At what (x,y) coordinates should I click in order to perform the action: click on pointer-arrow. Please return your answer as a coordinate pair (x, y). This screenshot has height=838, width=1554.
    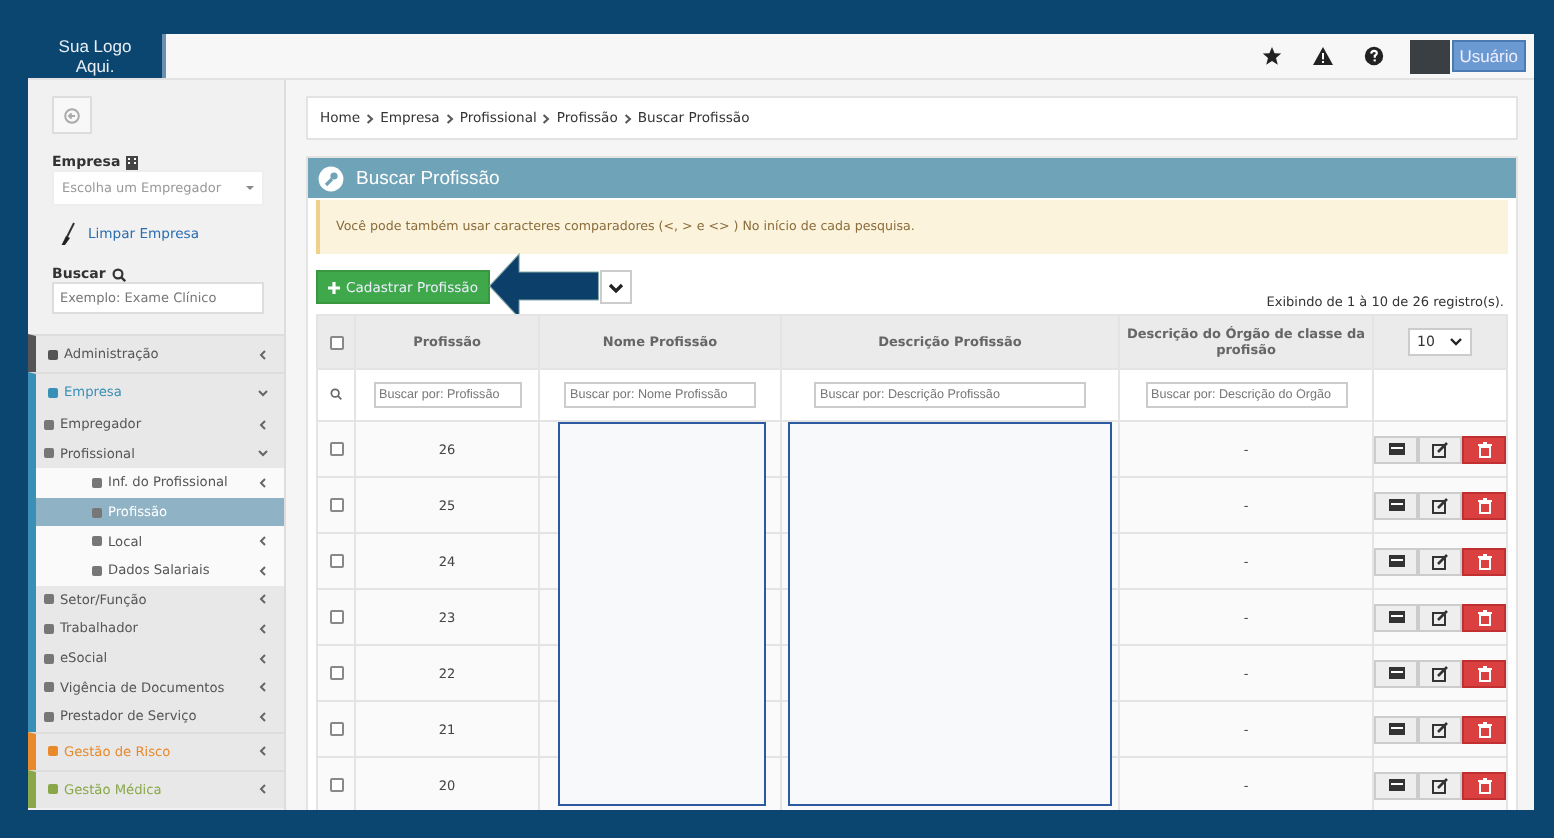
    Looking at the image, I should click on (543, 286).